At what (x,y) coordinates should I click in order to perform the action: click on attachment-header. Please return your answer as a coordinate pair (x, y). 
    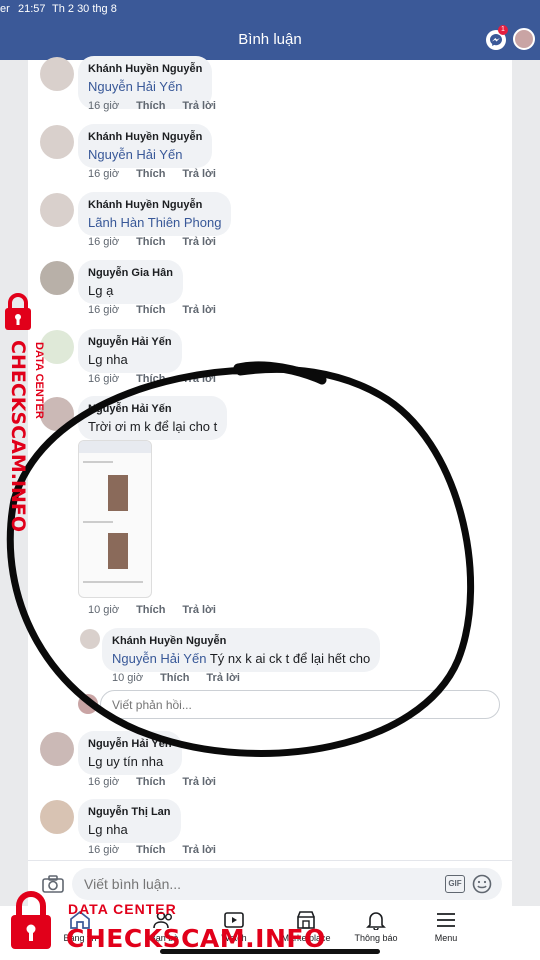
    Looking at the image, I should click on (115, 447).